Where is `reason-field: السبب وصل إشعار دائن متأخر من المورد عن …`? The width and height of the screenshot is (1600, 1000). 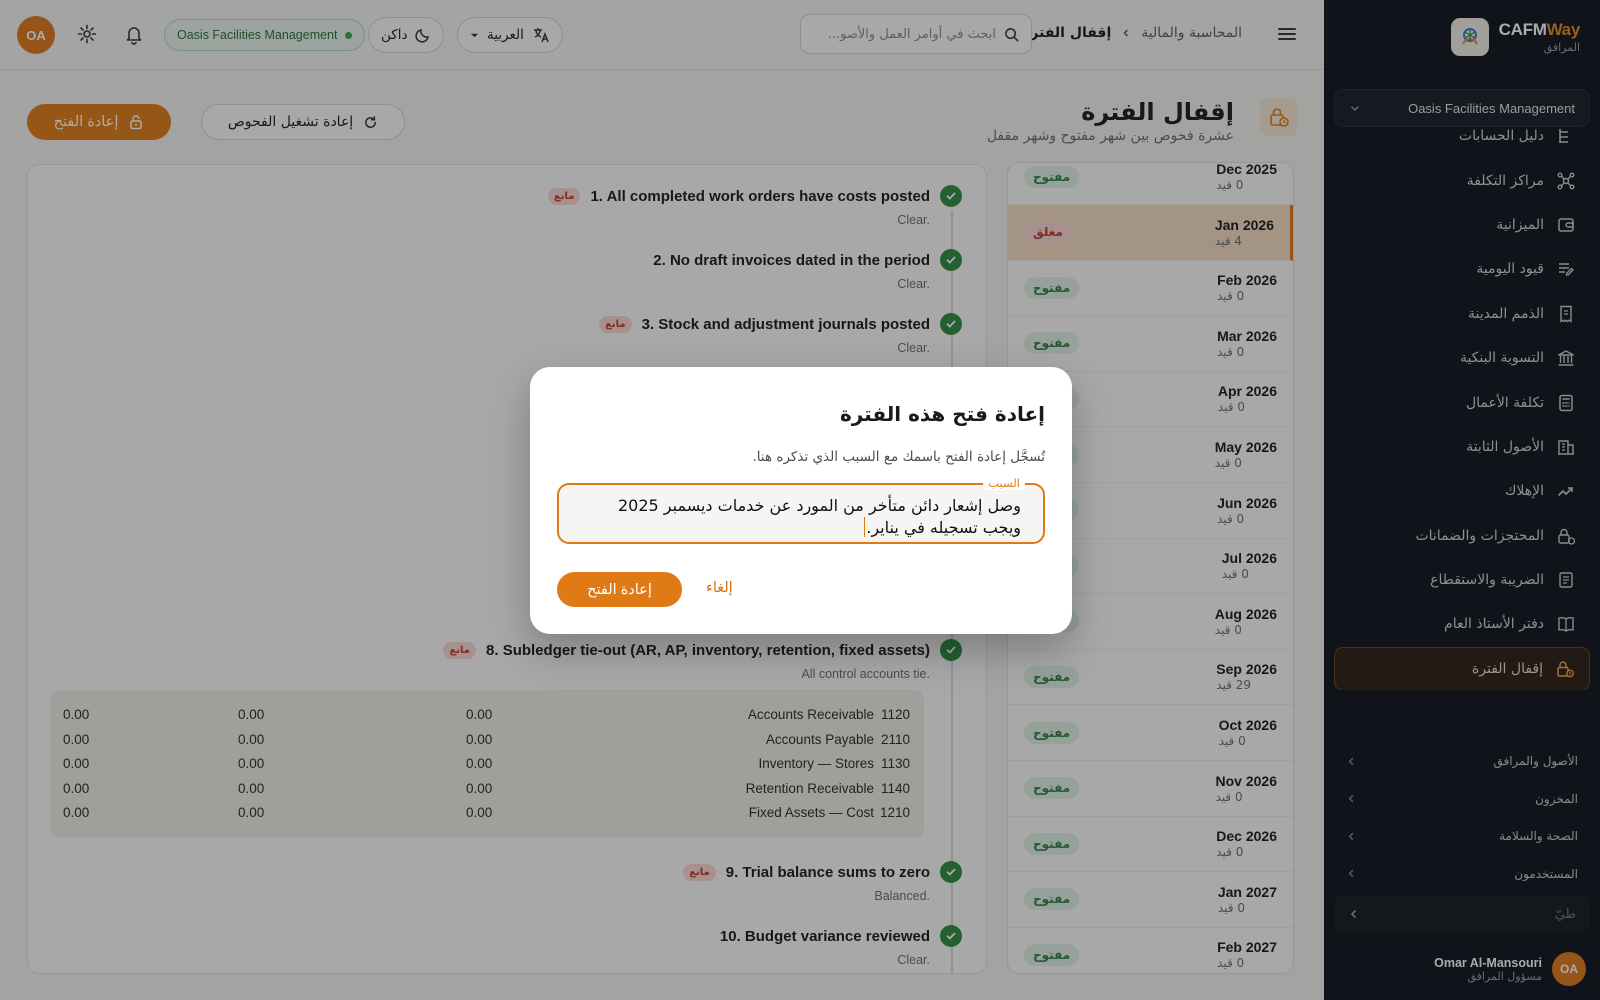 reason-field: السبب وصل إشعار دائن متأخر من المورد عن … is located at coordinates (801, 510).